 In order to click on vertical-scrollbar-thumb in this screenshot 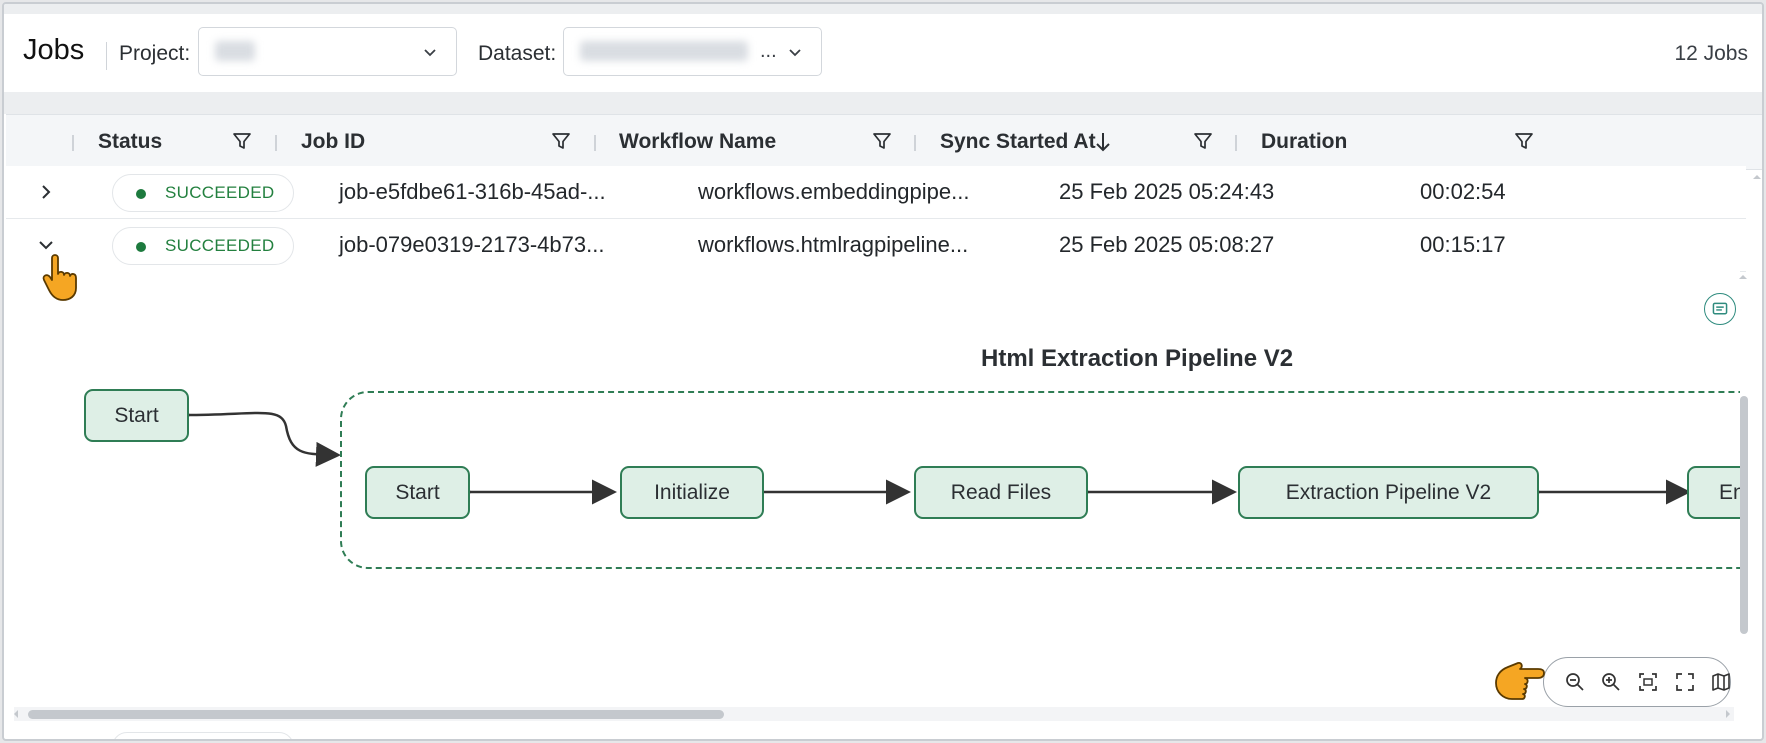, I will do `click(1744, 515)`.